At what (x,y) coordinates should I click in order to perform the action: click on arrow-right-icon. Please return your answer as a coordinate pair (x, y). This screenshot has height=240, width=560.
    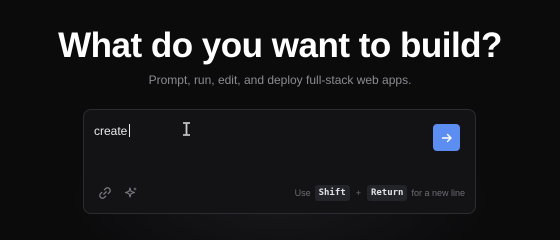
    Looking at the image, I should click on (446, 137).